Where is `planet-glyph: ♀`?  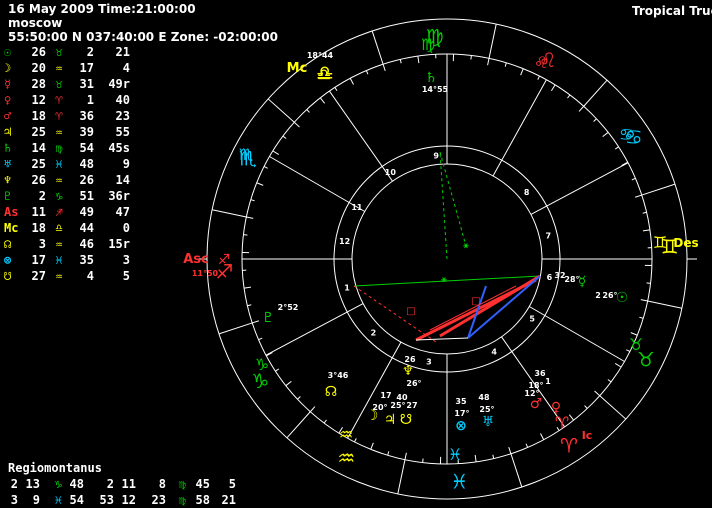
planet-glyph: ♀ is located at coordinates (556, 408).